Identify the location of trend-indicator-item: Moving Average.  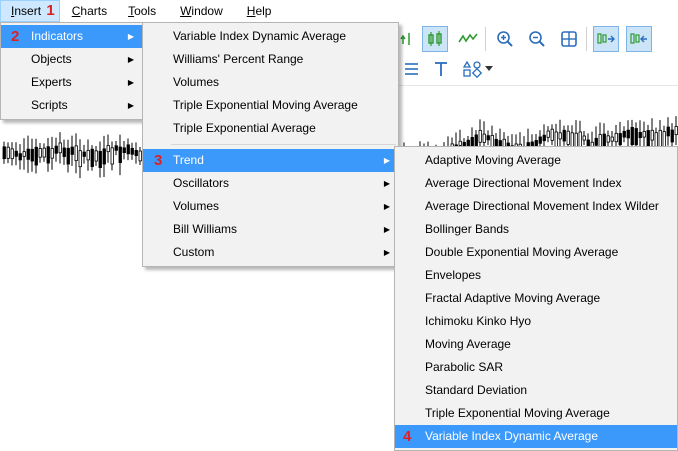
(536, 344).